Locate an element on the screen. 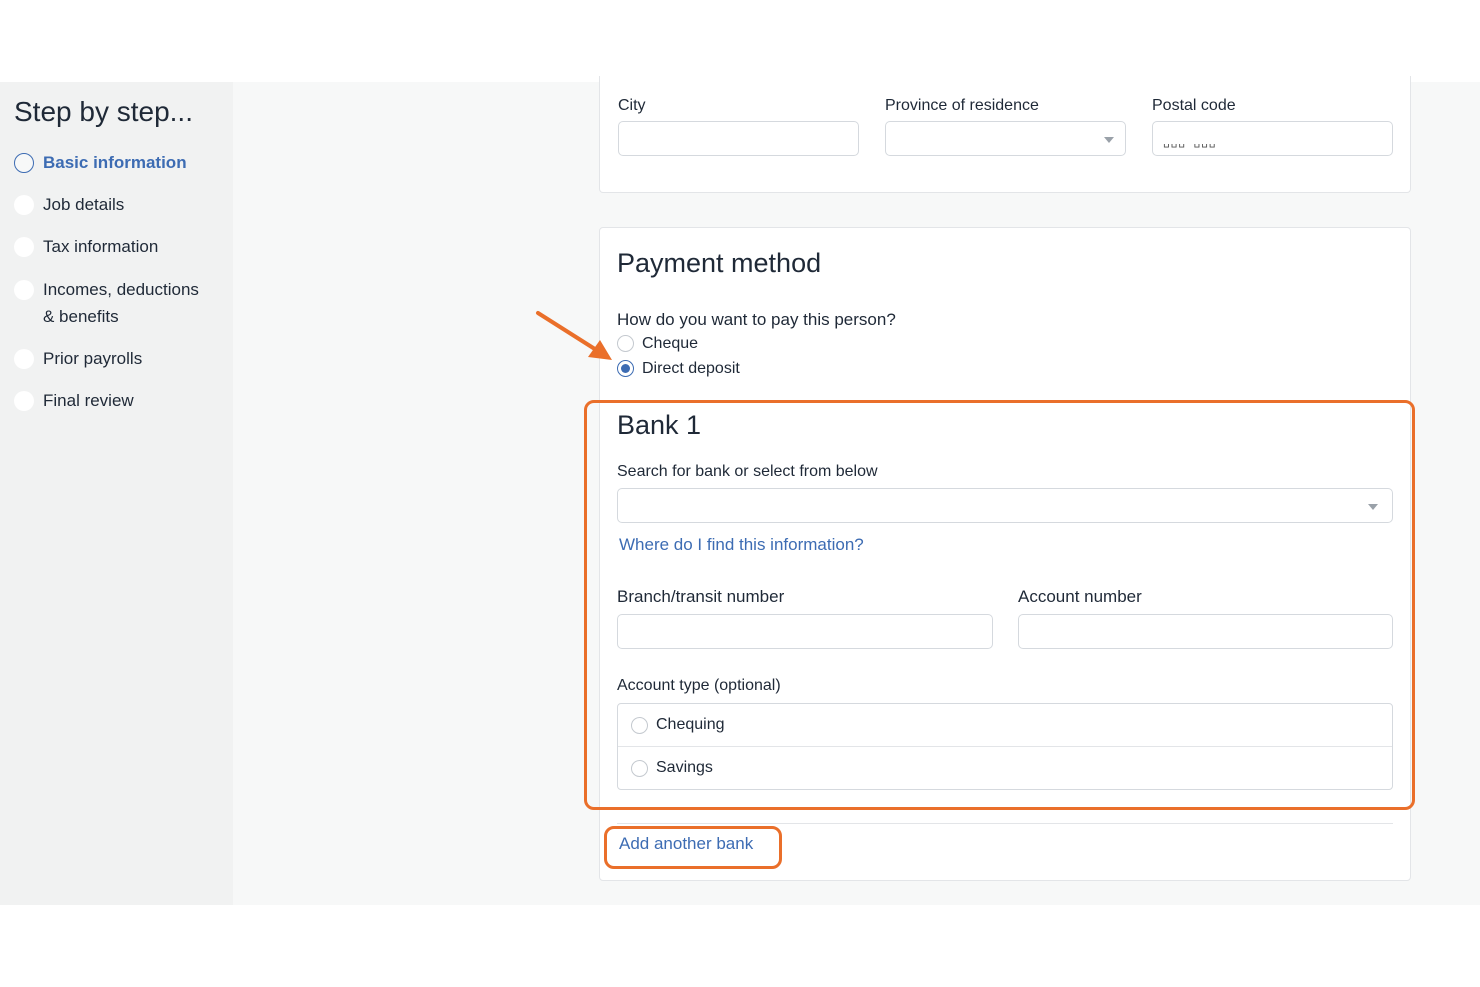 This screenshot has height=987, width=1480. chevron-down-icon is located at coordinates (1109, 140).